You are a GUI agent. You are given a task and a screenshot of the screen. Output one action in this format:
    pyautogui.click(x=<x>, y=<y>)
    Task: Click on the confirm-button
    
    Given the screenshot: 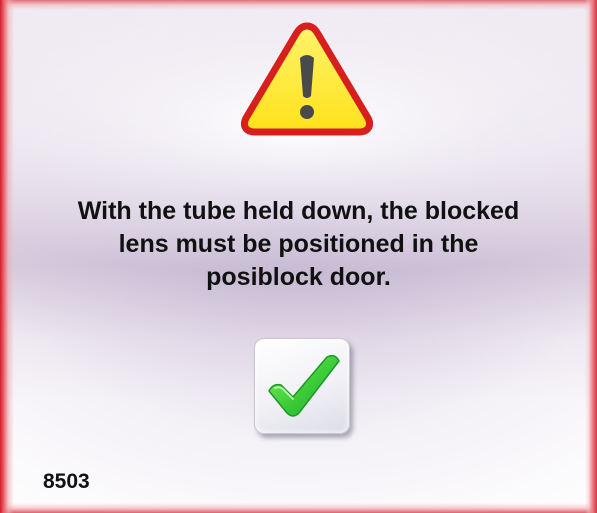 What is the action you would take?
    pyautogui.click(x=302, y=386)
    